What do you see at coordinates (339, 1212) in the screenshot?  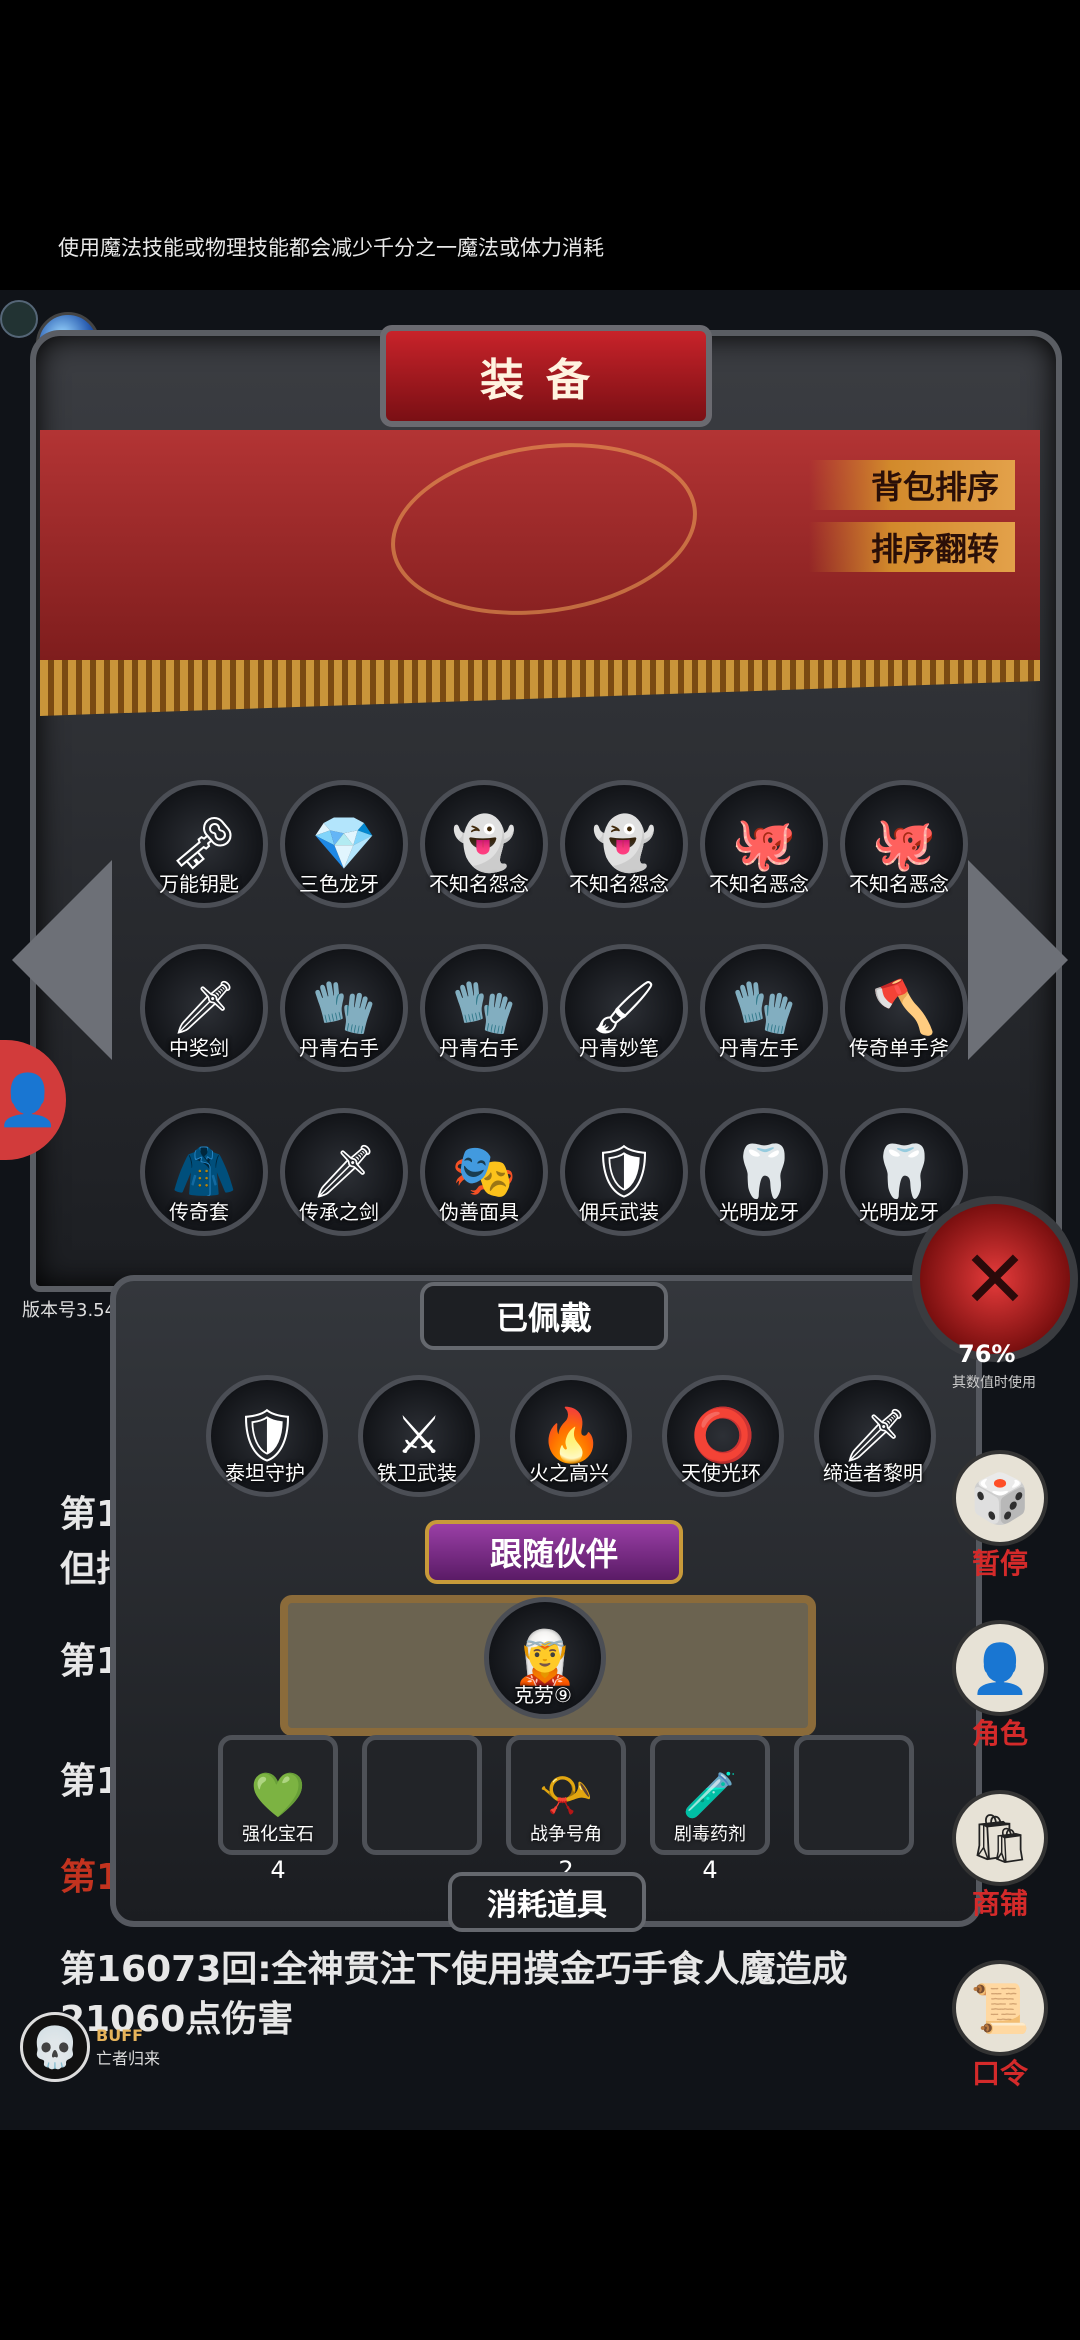 I see `item-label: 传承之剑` at bounding box center [339, 1212].